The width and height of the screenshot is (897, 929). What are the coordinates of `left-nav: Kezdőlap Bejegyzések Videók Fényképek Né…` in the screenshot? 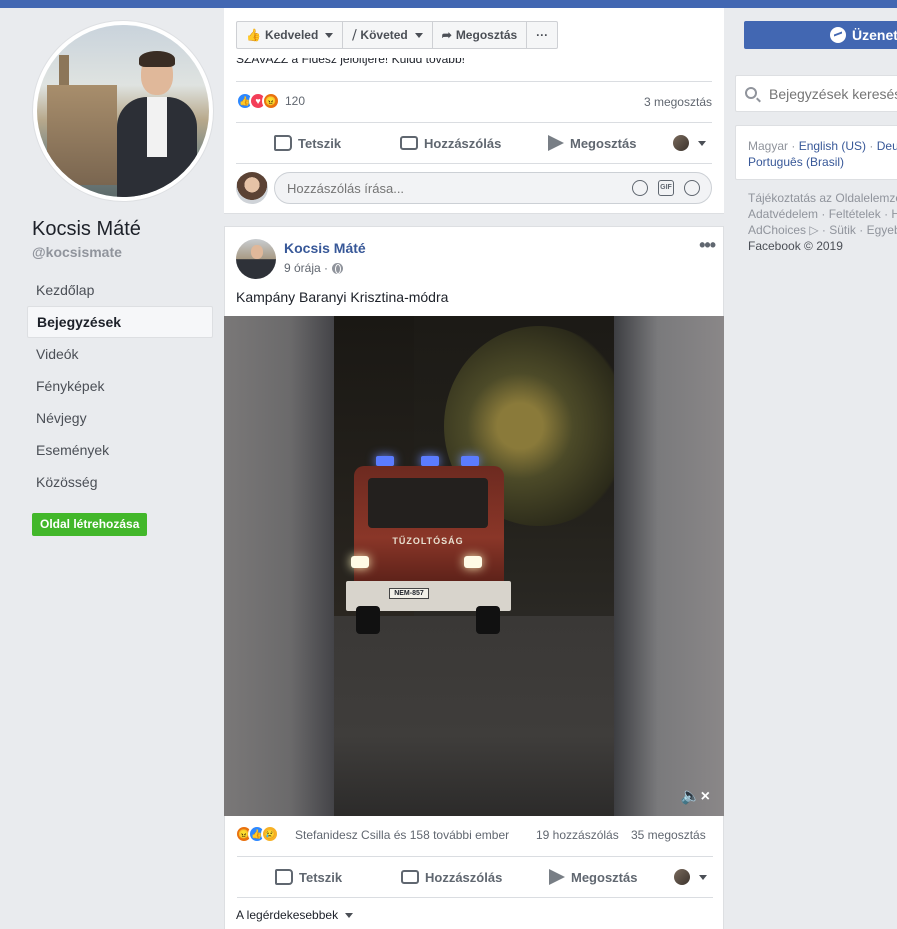 It's located at (120, 386).